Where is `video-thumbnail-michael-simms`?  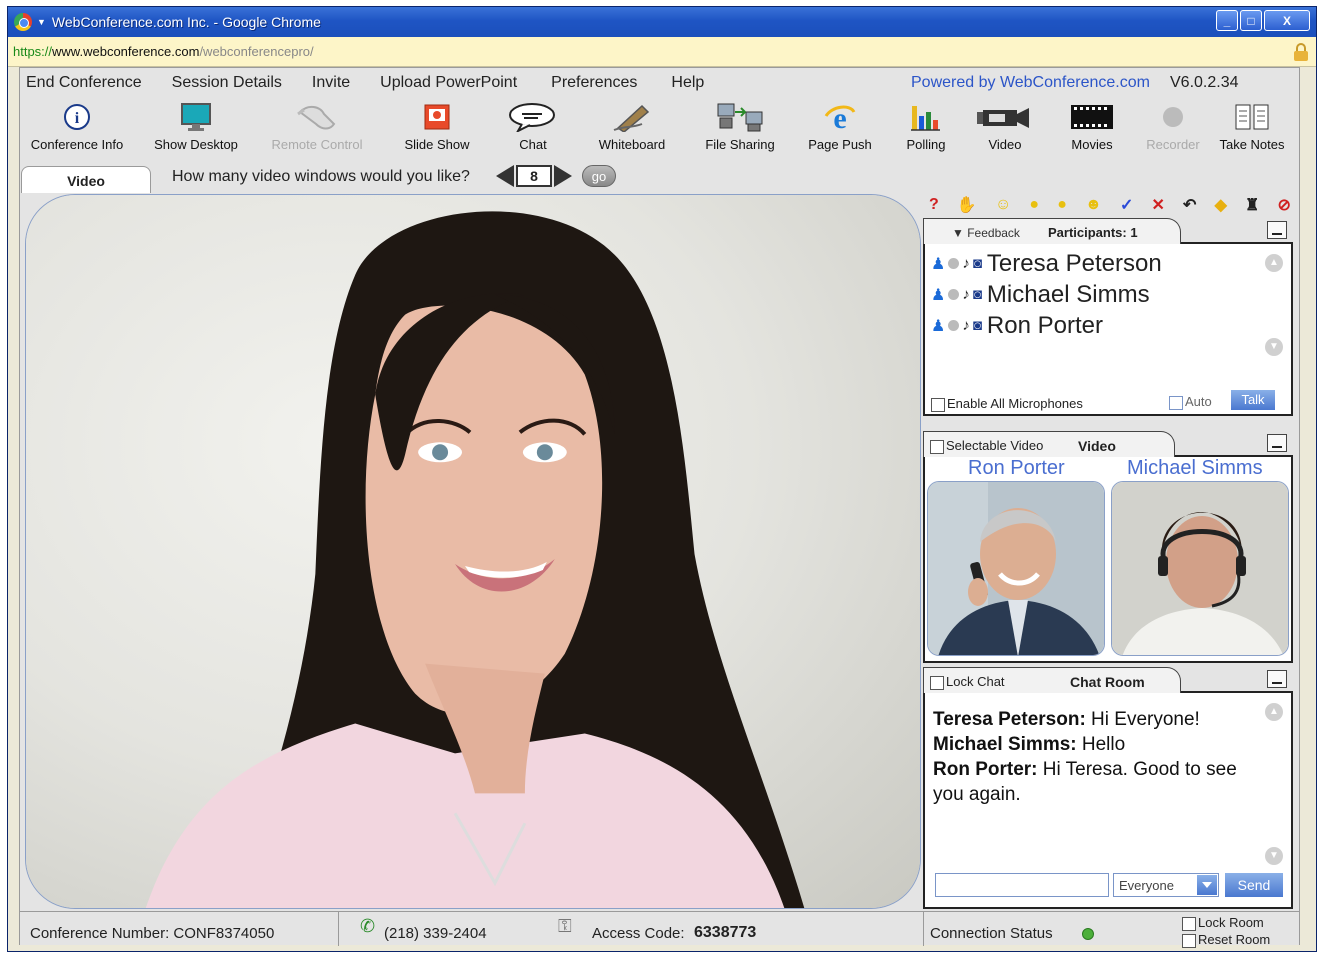 video-thumbnail-michael-simms is located at coordinates (1200, 568).